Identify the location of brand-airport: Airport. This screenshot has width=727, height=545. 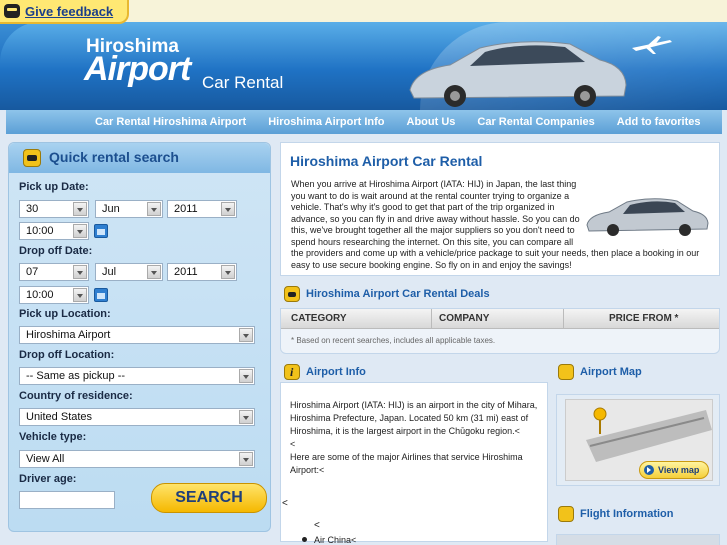
(137, 69).